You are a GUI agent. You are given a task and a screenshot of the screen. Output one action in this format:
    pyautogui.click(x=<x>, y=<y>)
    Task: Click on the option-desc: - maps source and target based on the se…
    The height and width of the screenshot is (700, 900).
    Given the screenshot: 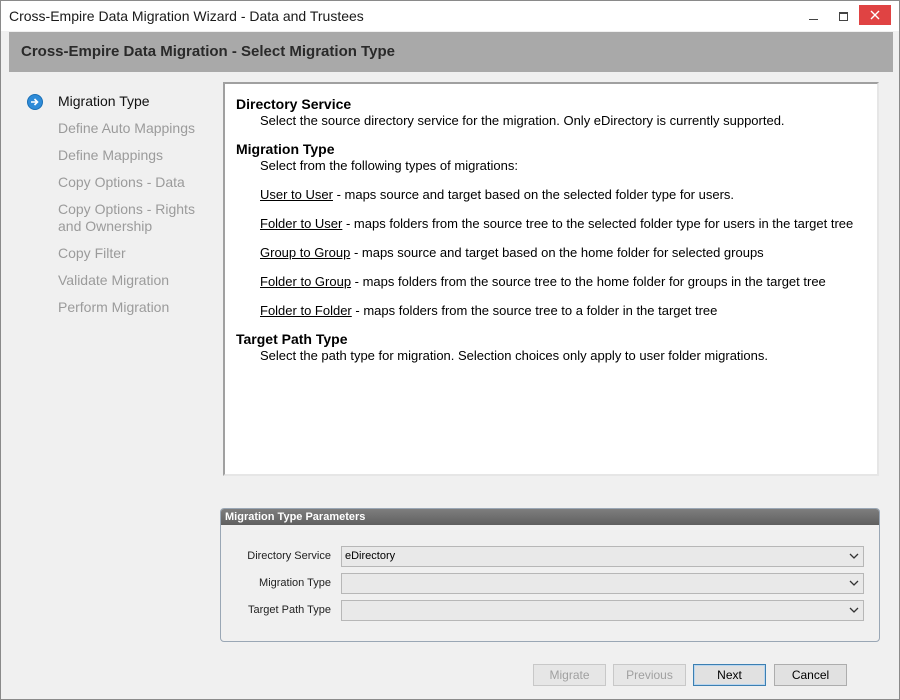 What is the action you would take?
    pyautogui.click(x=533, y=194)
    